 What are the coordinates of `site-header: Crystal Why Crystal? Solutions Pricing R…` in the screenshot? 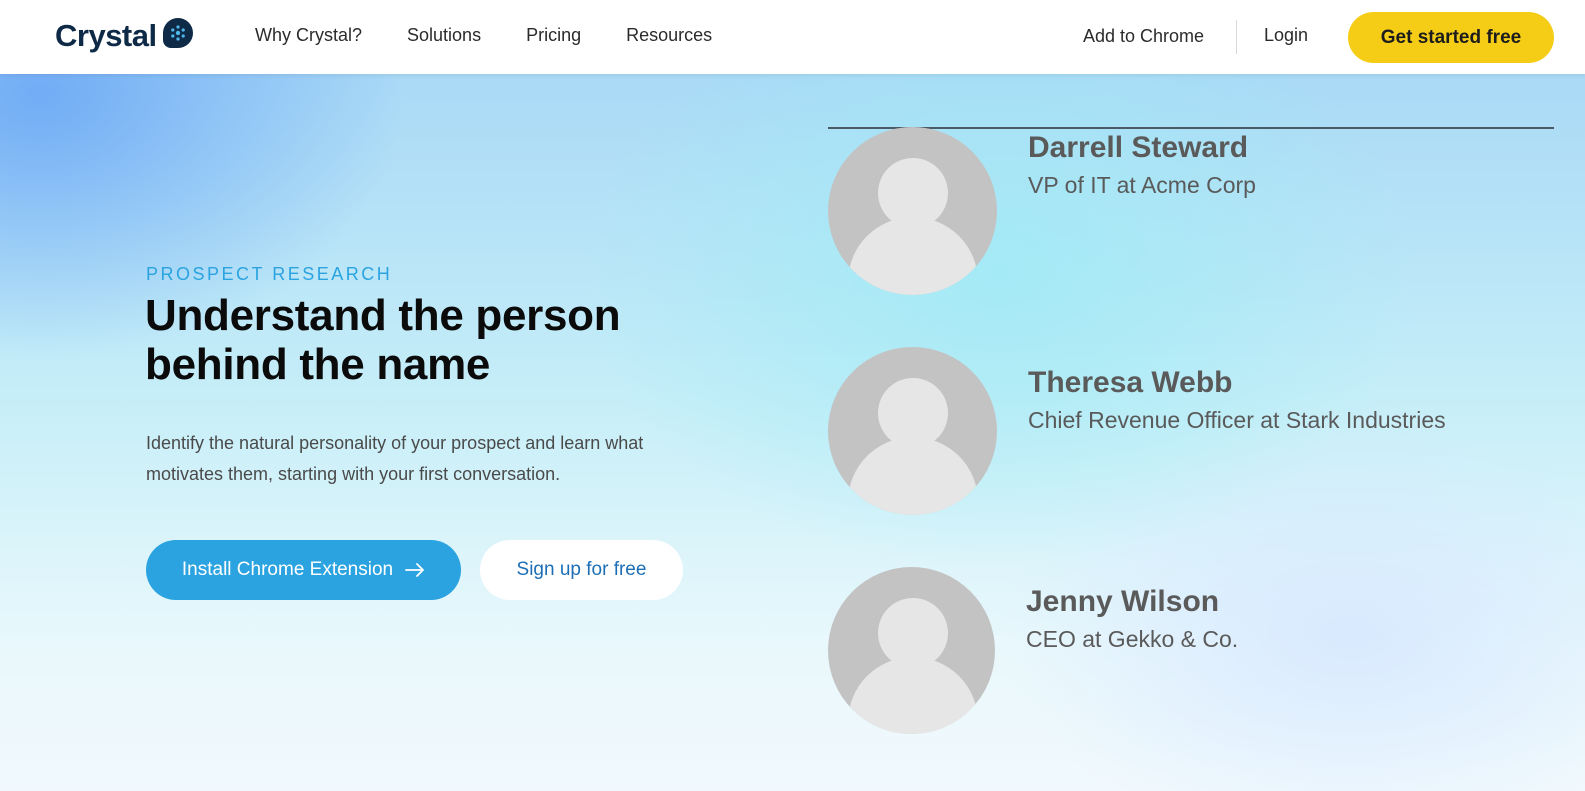 It's located at (792, 37).